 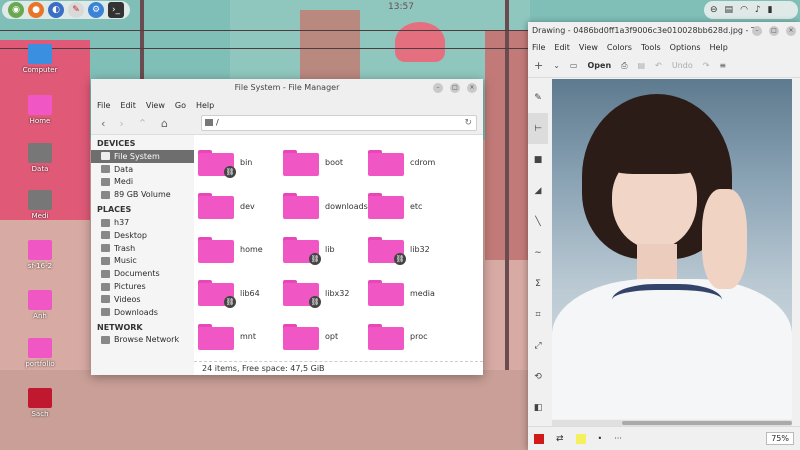 What do you see at coordinates (714, 10) in the screenshot?
I see `toggle-icon: ⊖` at bounding box center [714, 10].